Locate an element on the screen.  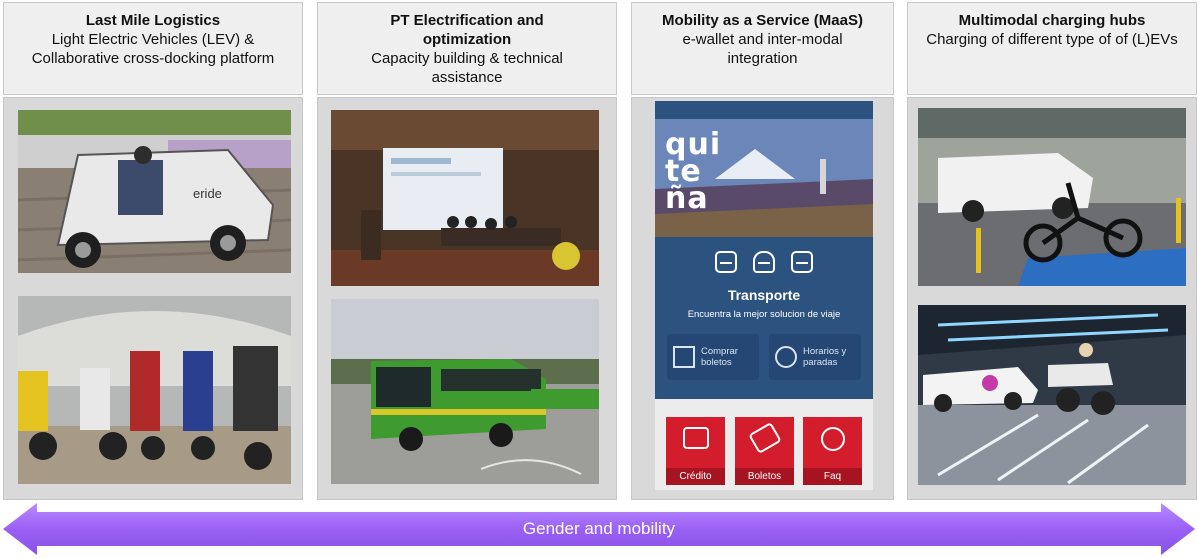
column-subtitle: Capacity building & technical assistance is located at coordinates (467, 68).